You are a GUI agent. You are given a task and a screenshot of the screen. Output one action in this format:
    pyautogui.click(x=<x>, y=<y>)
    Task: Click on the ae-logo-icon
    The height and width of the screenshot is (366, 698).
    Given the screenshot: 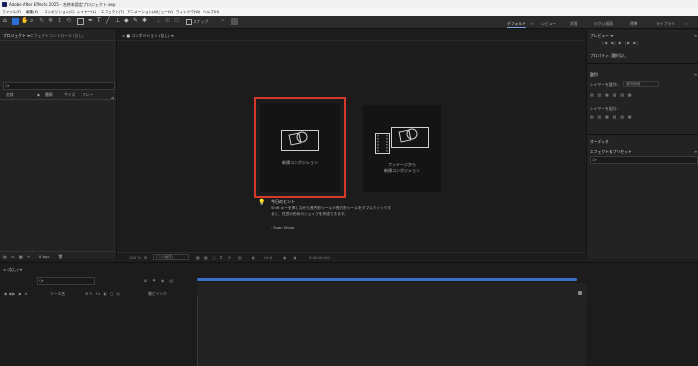 What is the action you would take?
    pyautogui.click(x=4, y=4)
    